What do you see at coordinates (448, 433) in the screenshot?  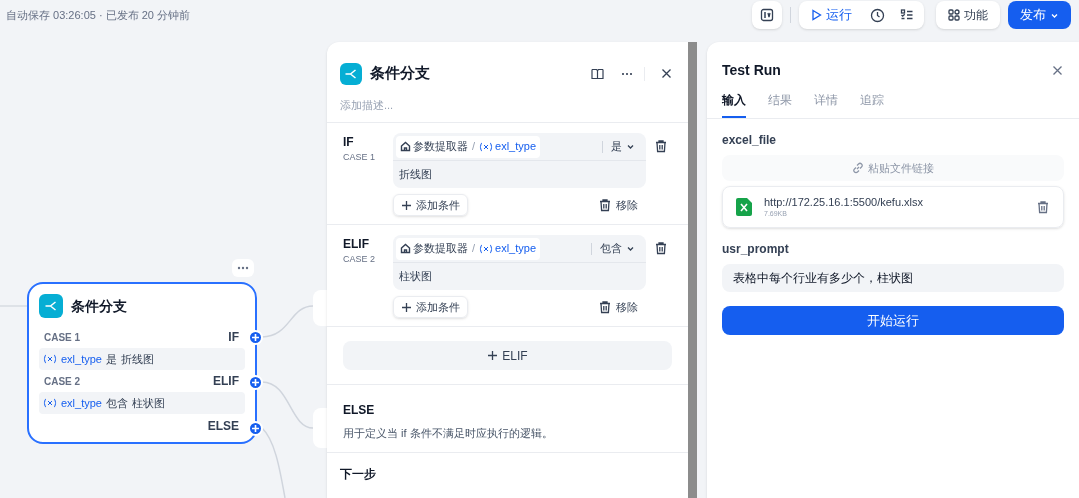 I see `else-description: 用于定义当 if 条件不满足时应执行的逻辑。` at bounding box center [448, 433].